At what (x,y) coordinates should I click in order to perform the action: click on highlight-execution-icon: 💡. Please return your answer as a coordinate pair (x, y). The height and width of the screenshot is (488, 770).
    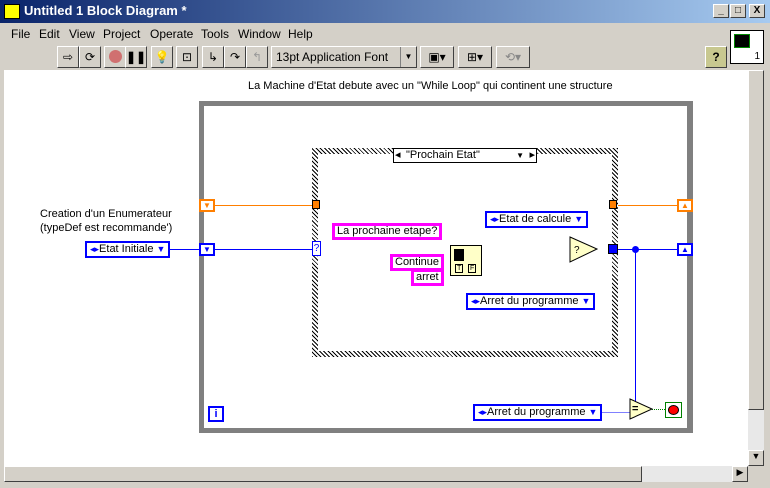
    Looking at the image, I should click on (162, 57).